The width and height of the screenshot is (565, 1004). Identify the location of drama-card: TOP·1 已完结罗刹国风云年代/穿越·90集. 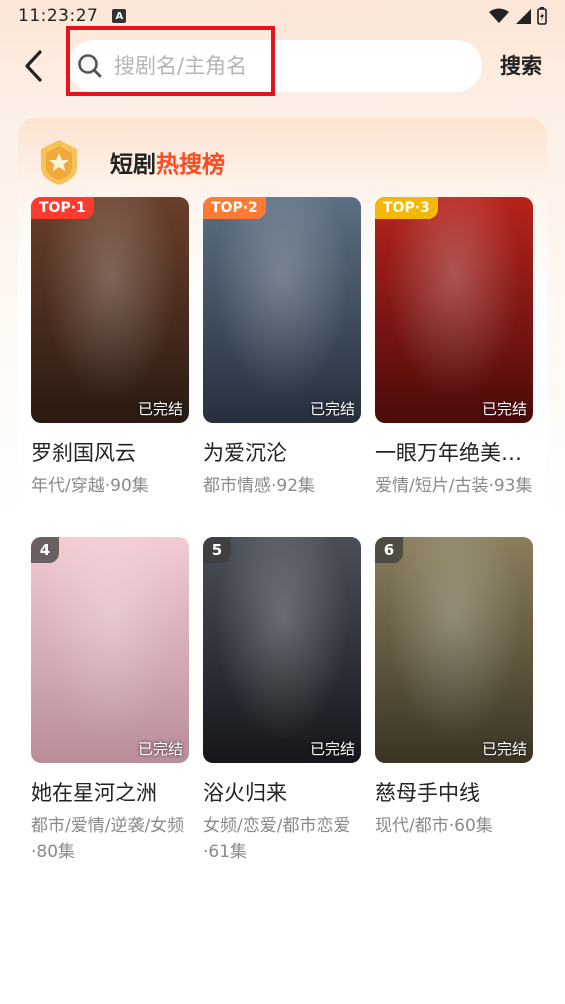
(110, 348).